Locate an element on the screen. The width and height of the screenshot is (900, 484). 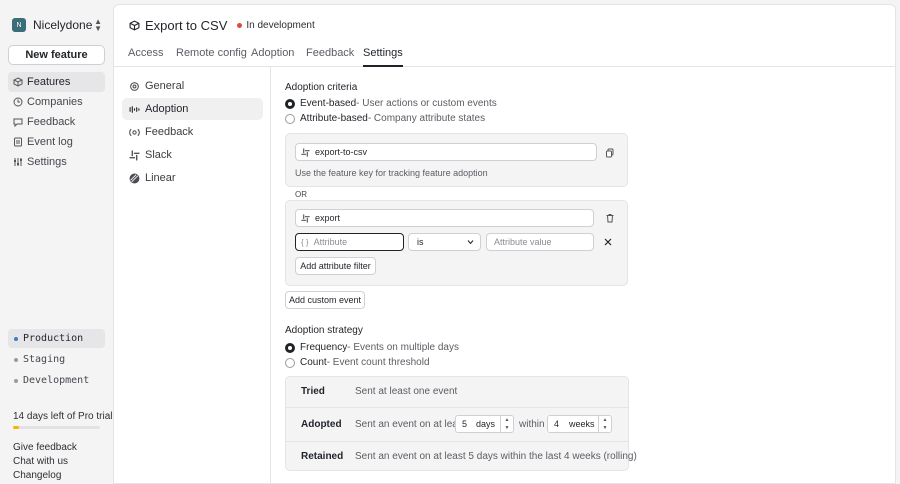
sidebar-item-companies: Companies is located at coordinates (56, 102).